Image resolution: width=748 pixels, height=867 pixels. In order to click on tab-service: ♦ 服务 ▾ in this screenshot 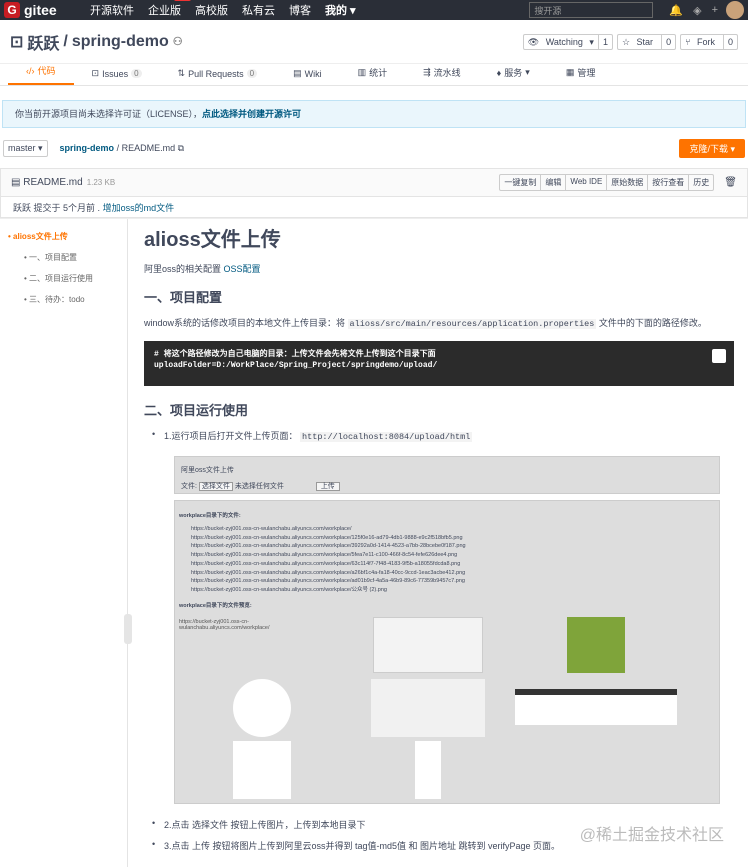, I will do `click(513, 75)`.